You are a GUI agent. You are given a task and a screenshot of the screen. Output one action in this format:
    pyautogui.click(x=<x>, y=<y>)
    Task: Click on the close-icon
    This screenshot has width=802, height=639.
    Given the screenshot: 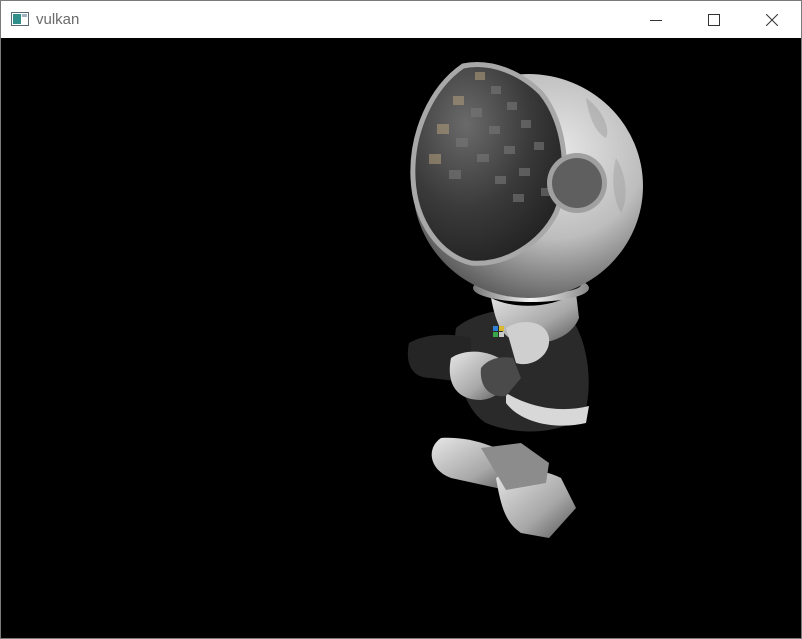 What is the action you would take?
    pyautogui.click(x=772, y=19)
    